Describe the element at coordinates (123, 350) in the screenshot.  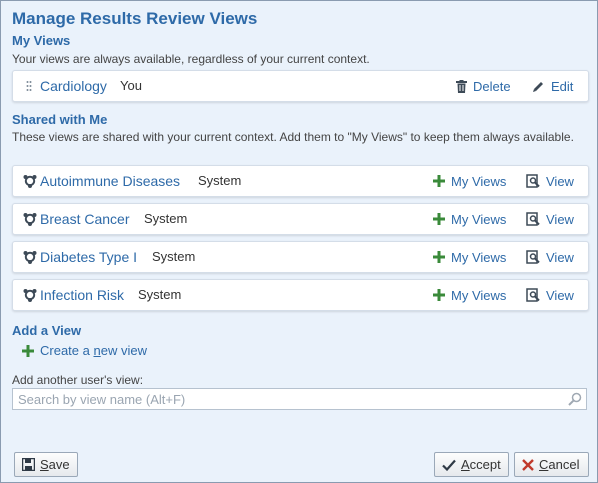
I see `create-suffix: ew view` at that location.